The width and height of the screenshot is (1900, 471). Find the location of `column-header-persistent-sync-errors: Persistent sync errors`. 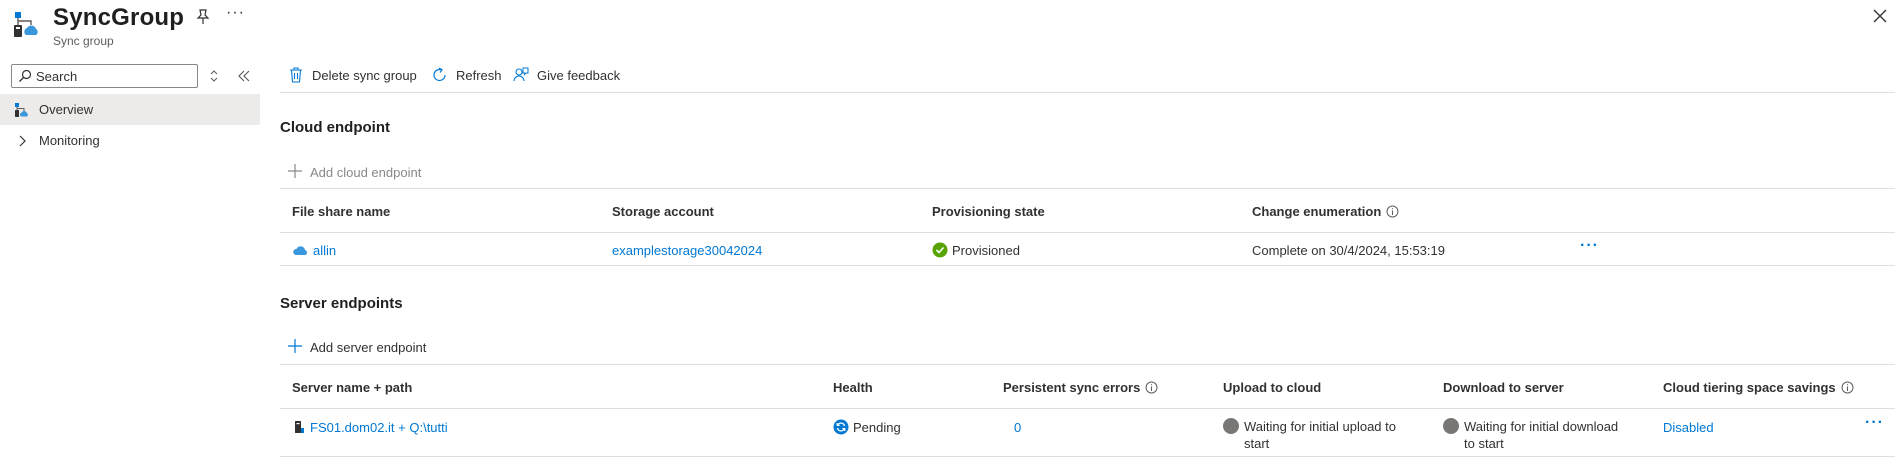

column-header-persistent-sync-errors: Persistent sync errors is located at coordinates (1080, 387).